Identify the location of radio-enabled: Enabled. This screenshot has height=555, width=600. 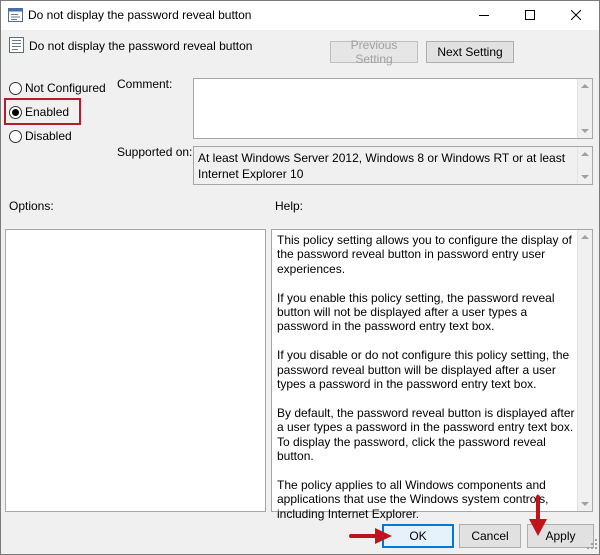
(39, 112).